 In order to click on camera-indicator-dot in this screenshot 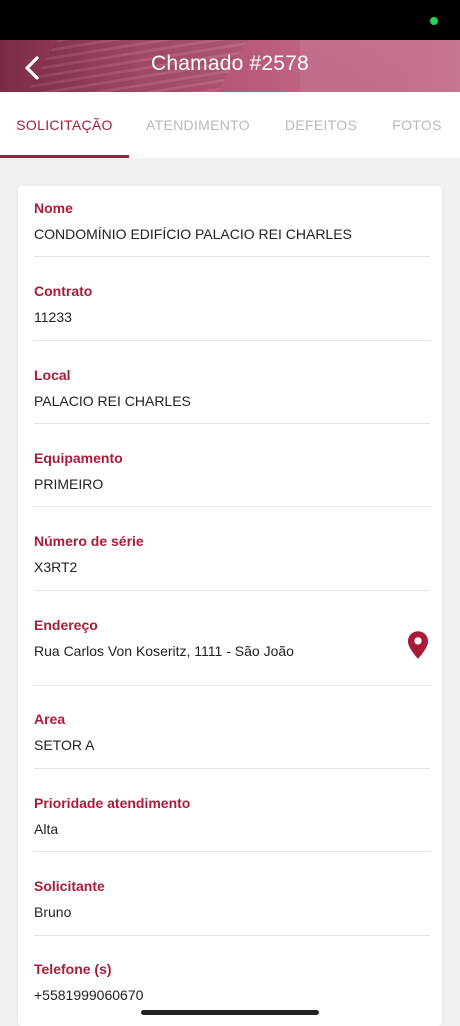, I will do `click(434, 21)`.